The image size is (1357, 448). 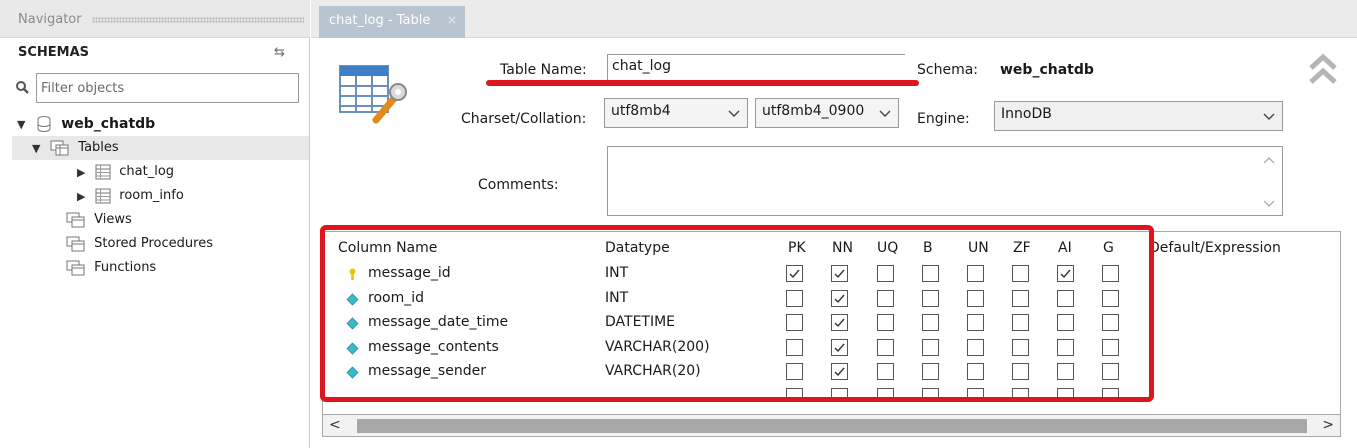 I want to click on header-default-expression: Default/Expression, so click(x=1215, y=248).